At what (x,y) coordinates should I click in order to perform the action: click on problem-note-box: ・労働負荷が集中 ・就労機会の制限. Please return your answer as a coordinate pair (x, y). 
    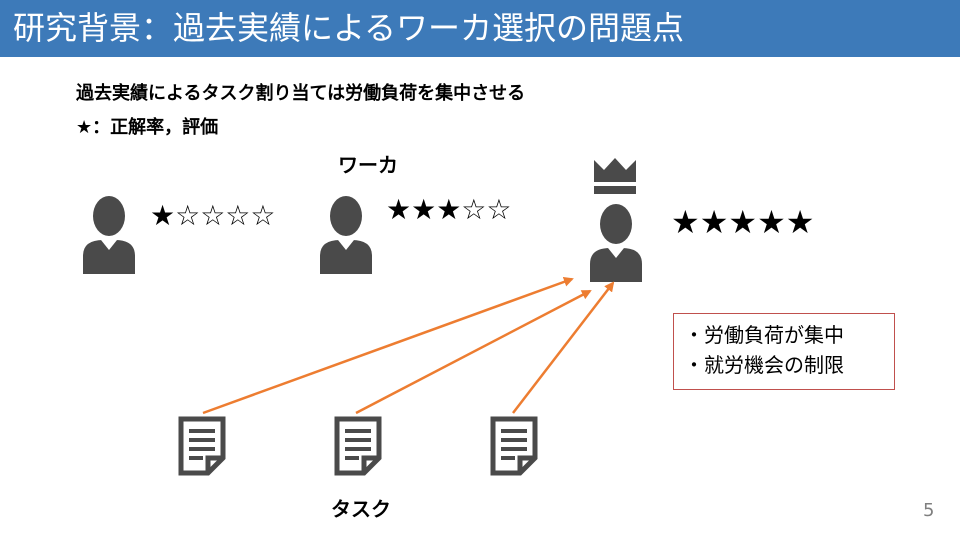
    Looking at the image, I should click on (784, 351).